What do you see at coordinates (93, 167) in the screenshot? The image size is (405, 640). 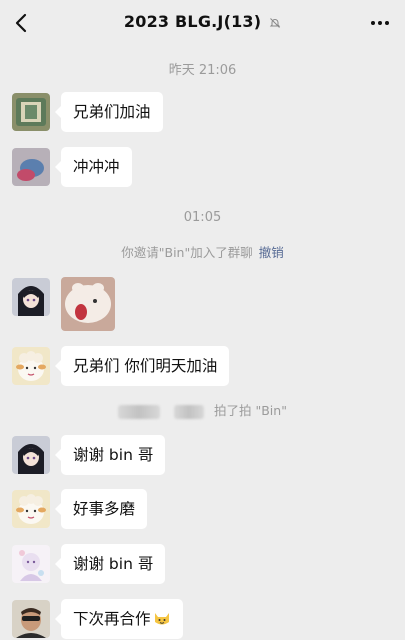 I see `message-bubble: 冲冲冲` at bounding box center [93, 167].